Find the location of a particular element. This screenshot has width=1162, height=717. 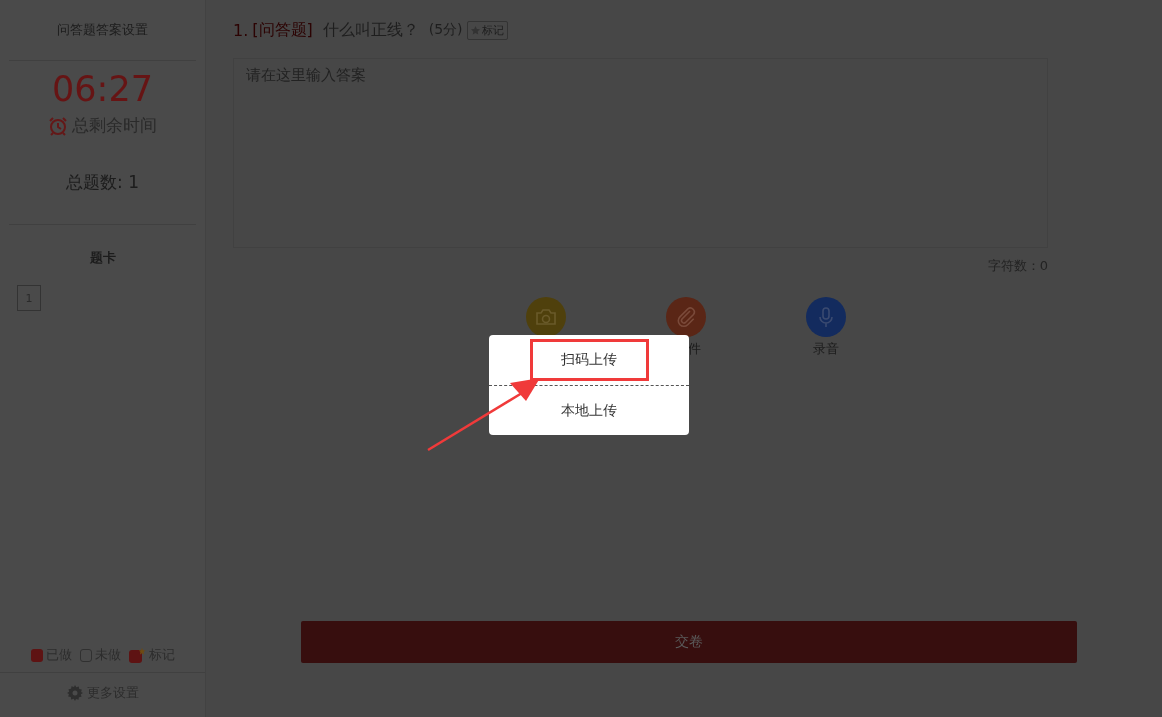

alarm-clock-icon is located at coordinates (58, 125).